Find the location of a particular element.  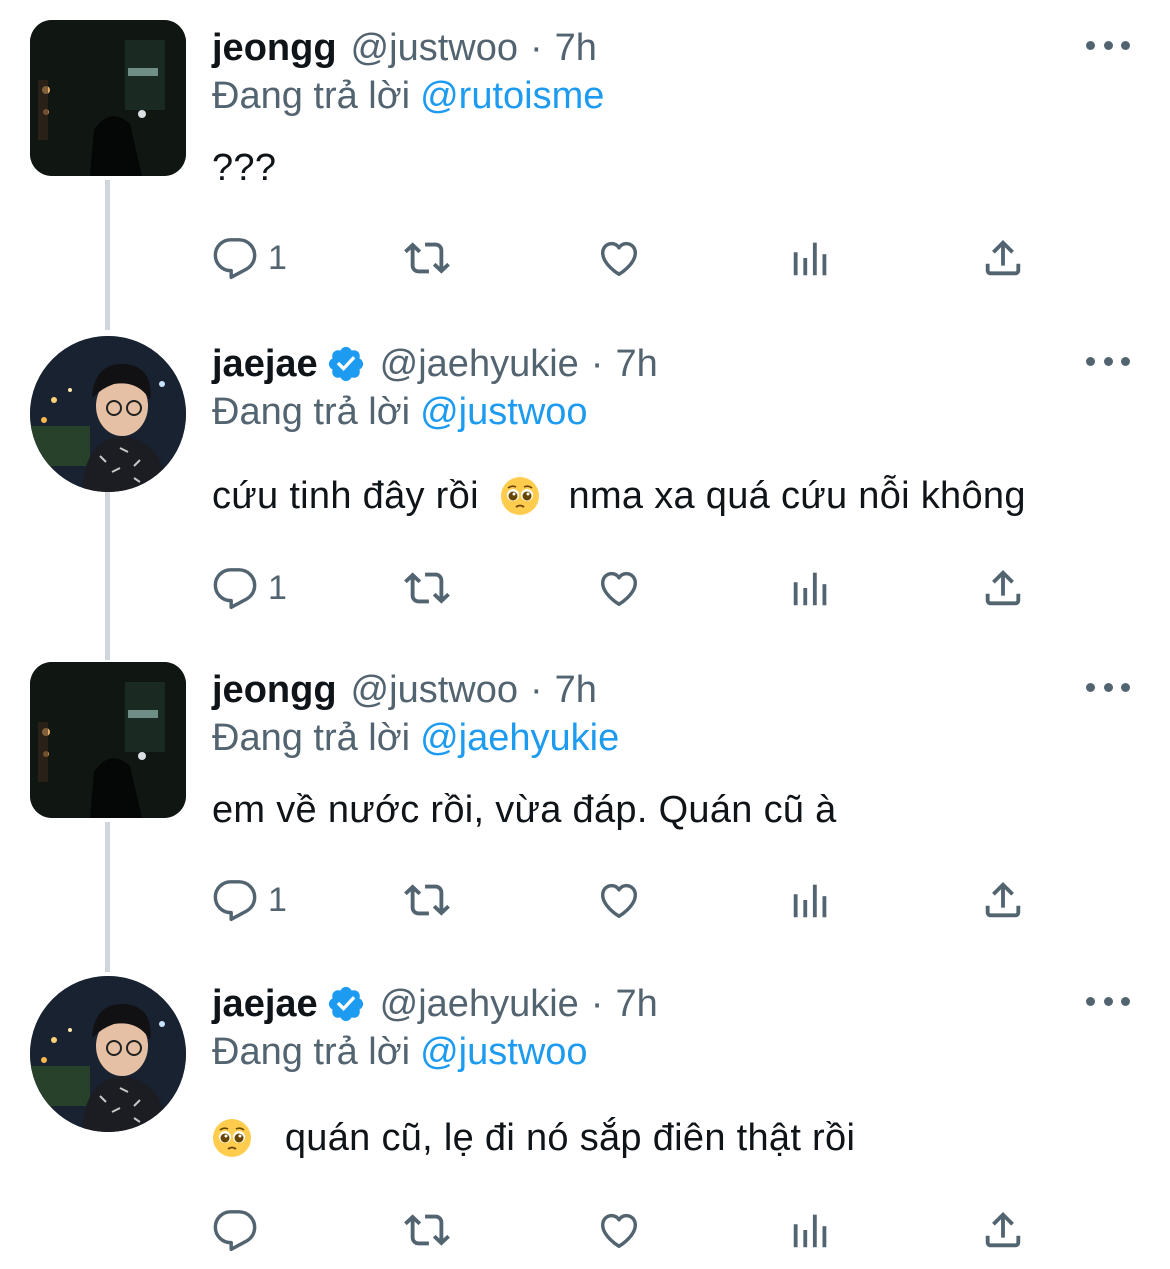

tweet-text-content: quán cũ, lẹ đi nó sắp điên thật rồi is located at coordinates (570, 1138).